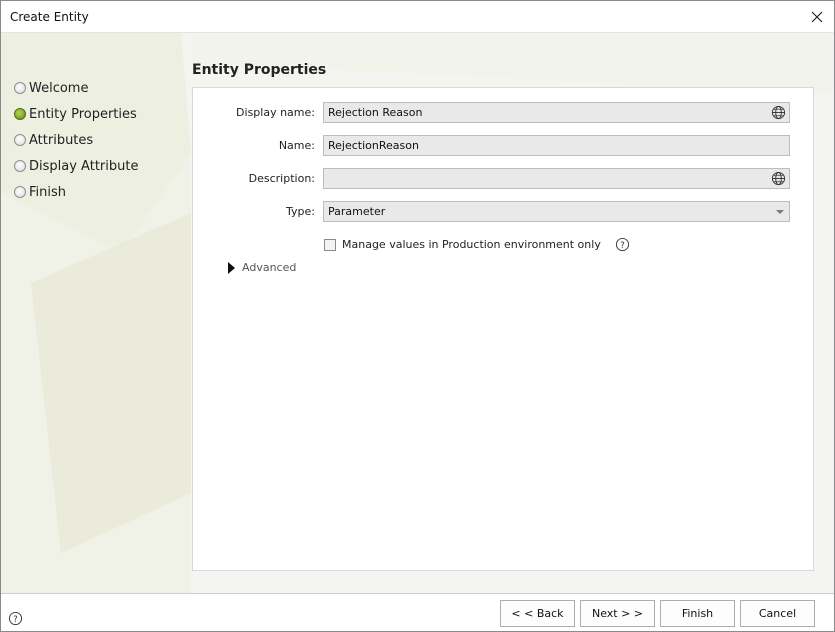 The image size is (835, 632). I want to click on step-label: Welcome, so click(59, 88).